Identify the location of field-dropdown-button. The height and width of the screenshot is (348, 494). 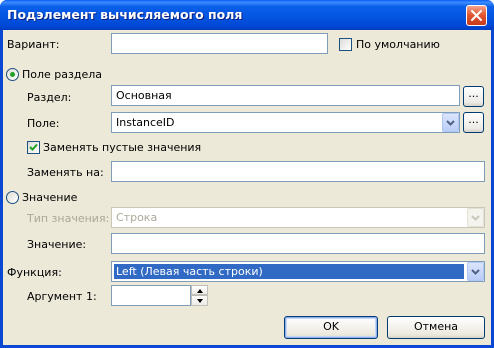
(450, 122).